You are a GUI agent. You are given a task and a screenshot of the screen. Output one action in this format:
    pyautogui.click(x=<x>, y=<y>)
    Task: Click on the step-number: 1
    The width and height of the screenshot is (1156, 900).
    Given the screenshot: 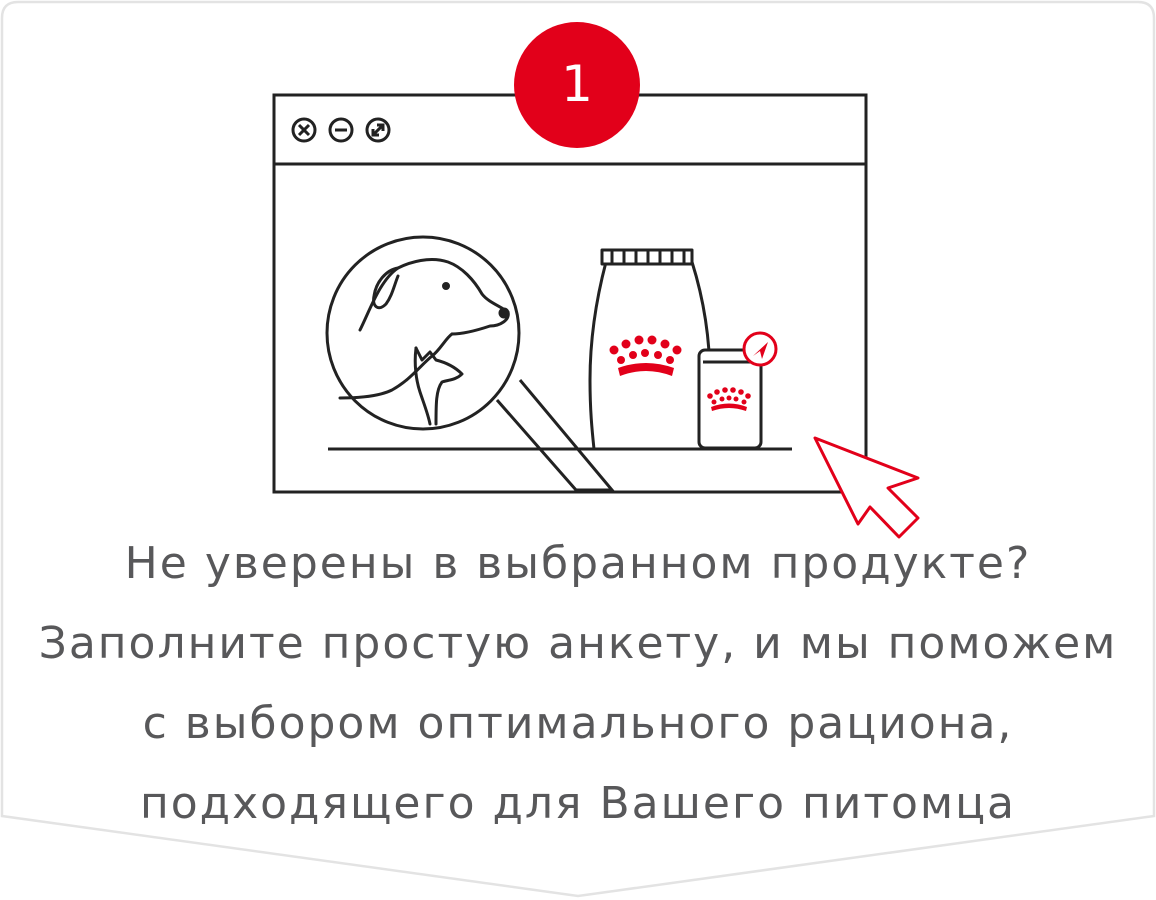 What is the action you would take?
    pyautogui.click(x=577, y=84)
    